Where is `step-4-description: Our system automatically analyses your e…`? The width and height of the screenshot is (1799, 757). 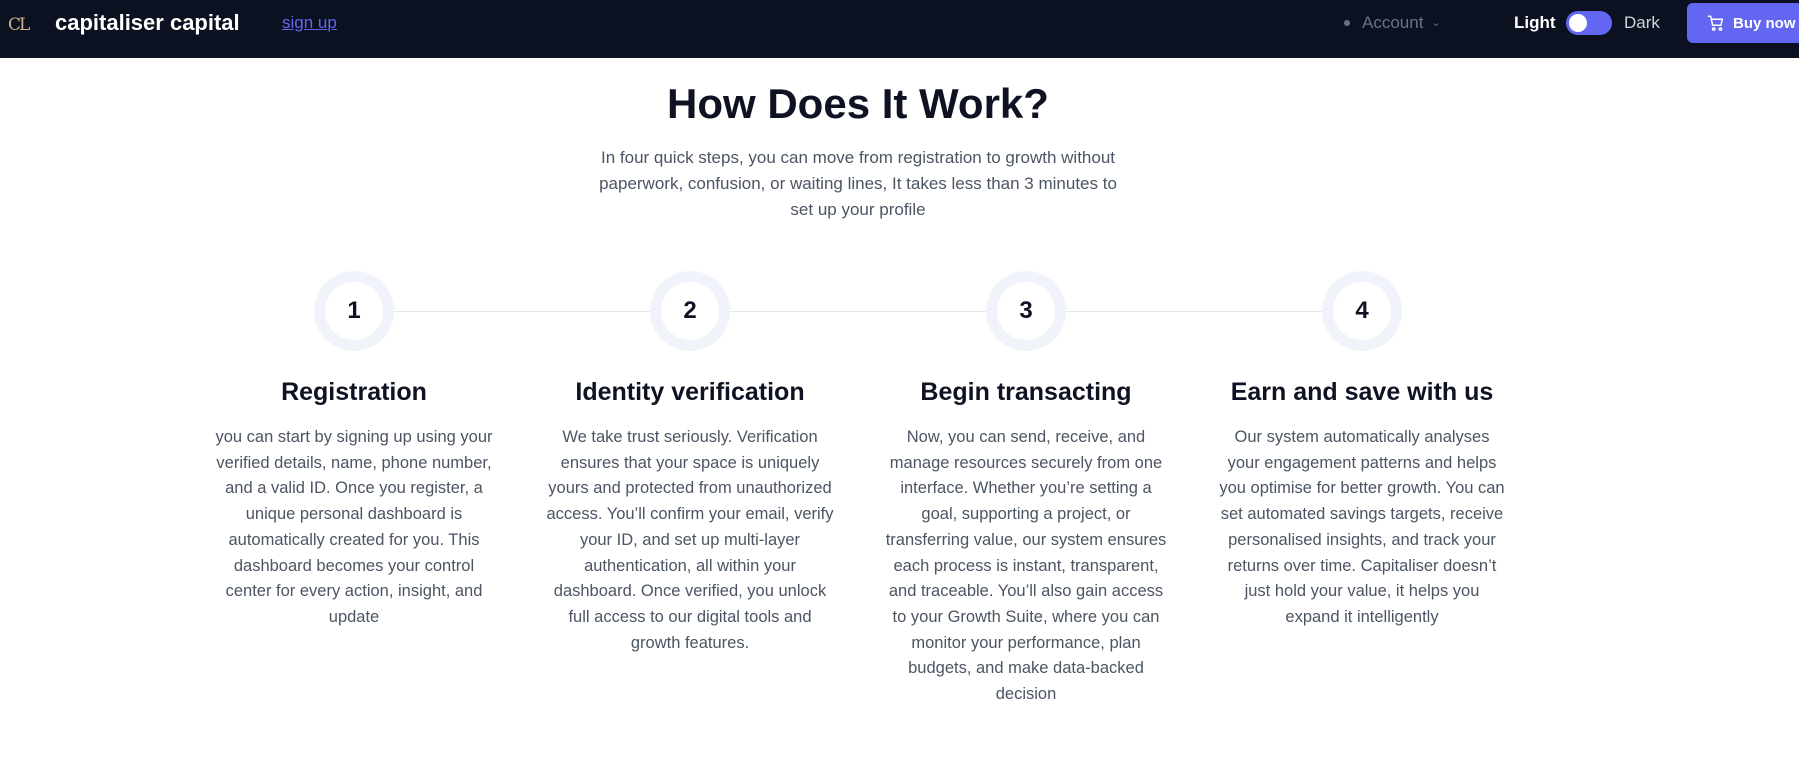 step-4-description: Our system automatically analyses your e… is located at coordinates (1362, 527).